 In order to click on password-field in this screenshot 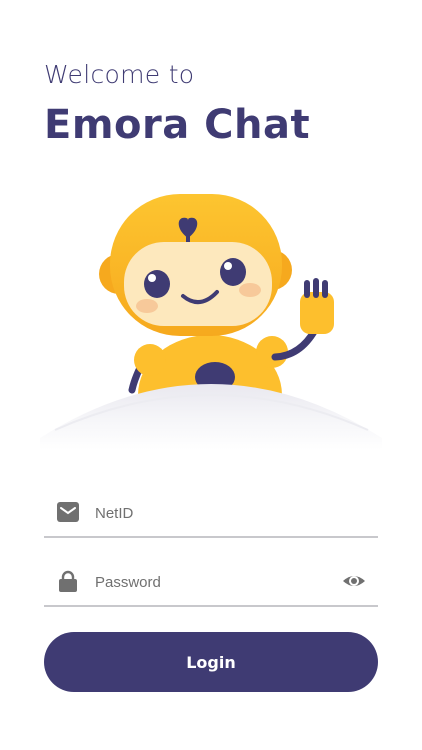, I will do `click(211, 582)`.